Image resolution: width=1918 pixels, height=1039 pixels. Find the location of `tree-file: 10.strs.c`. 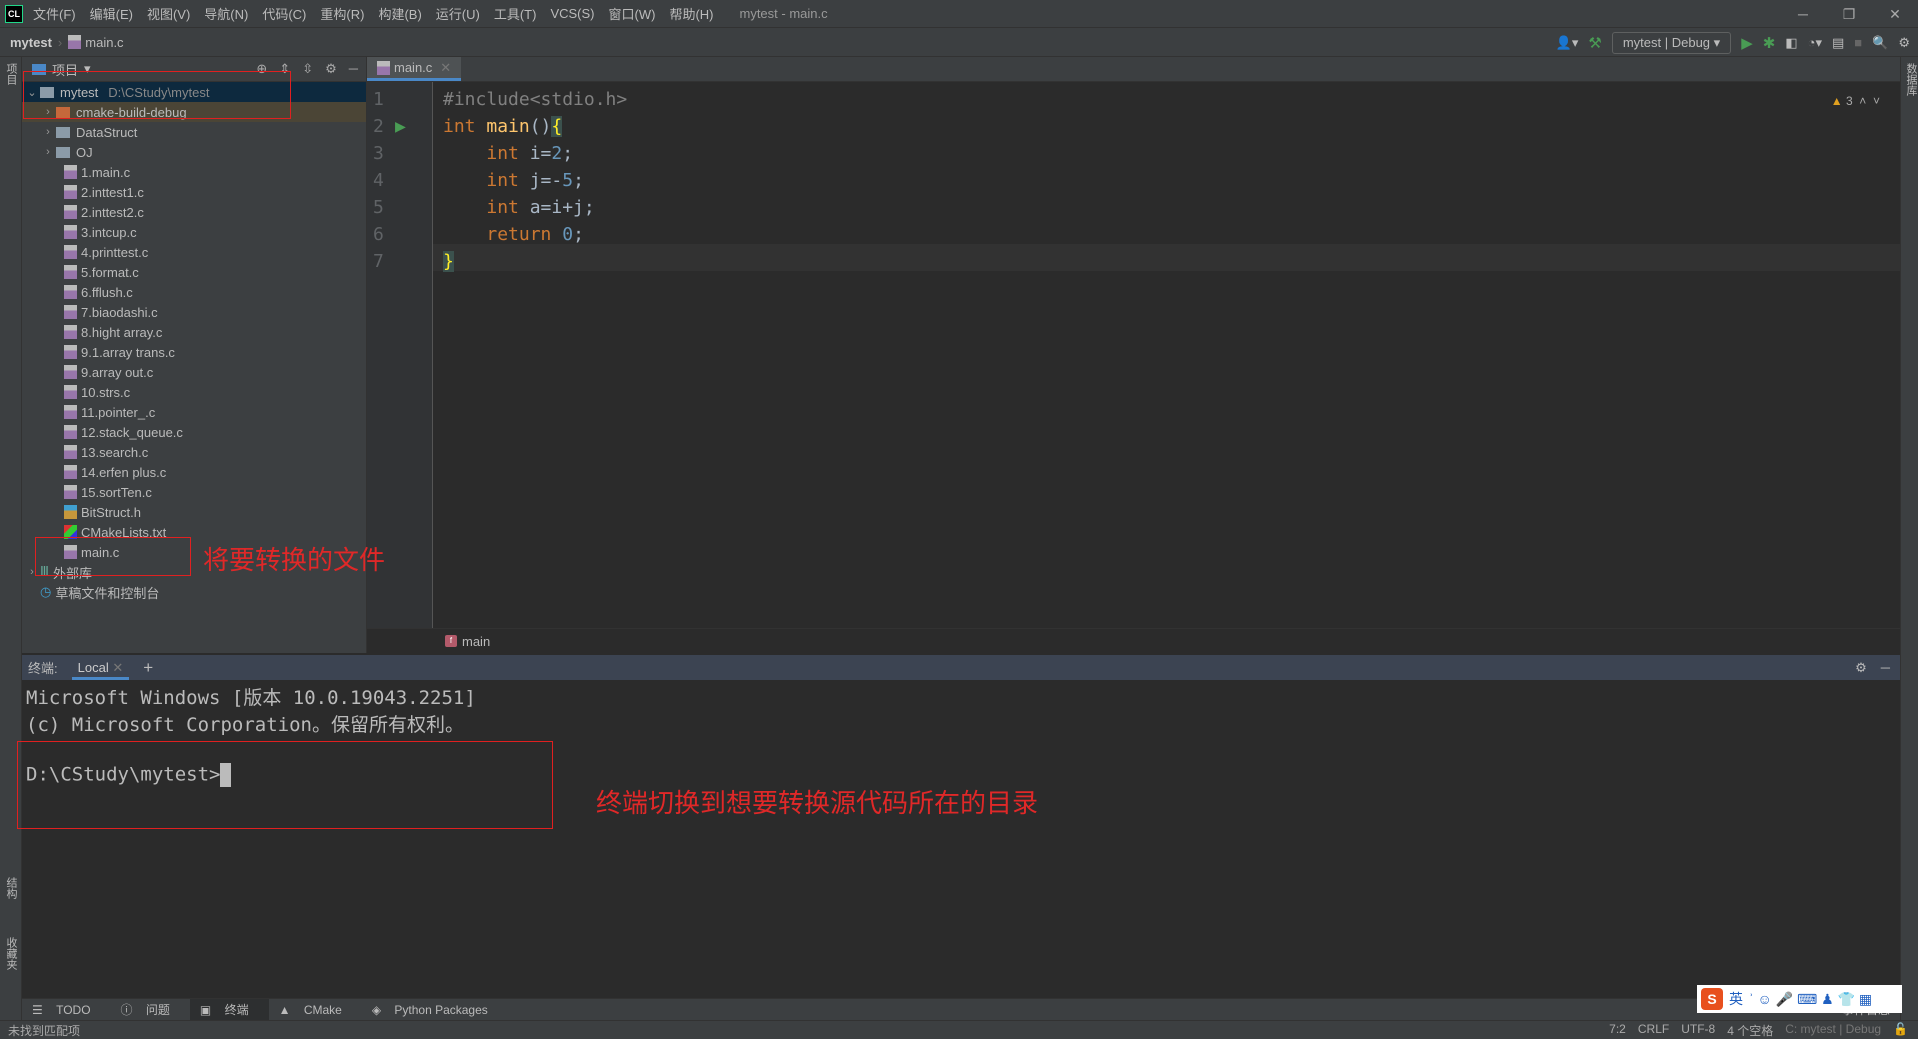

tree-file: 10.strs.c is located at coordinates (194, 392).